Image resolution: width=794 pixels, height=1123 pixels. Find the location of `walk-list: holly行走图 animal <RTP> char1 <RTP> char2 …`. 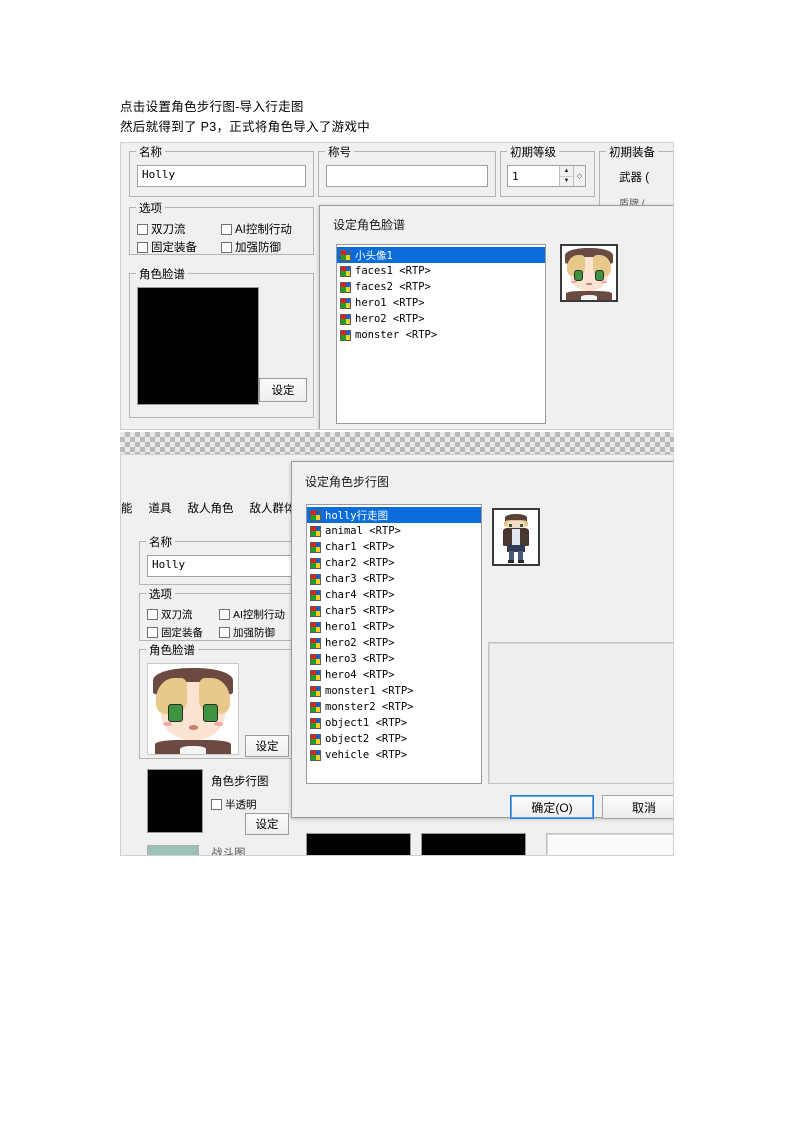

walk-list: holly行走图 animal <RTP> char1 <RTP> char2 … is located at coordinates (394, 644).